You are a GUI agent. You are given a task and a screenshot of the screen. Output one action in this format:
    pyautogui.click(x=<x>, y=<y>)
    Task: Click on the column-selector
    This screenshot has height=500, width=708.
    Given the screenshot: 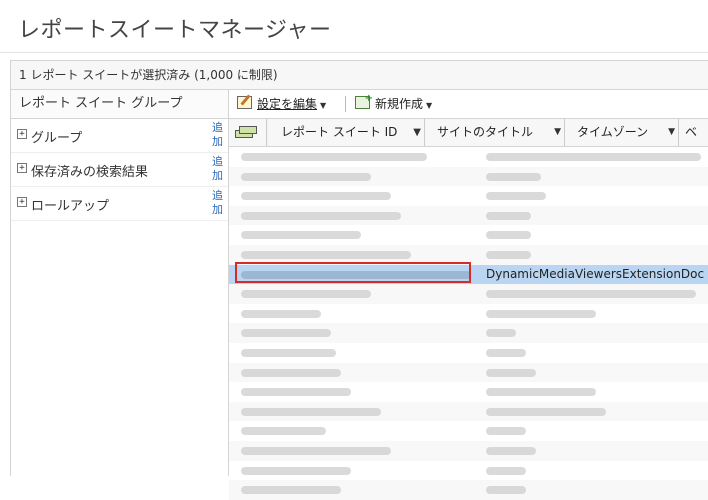 What is the action you would take?
    pyautogui.click(x=248, y=132)
    